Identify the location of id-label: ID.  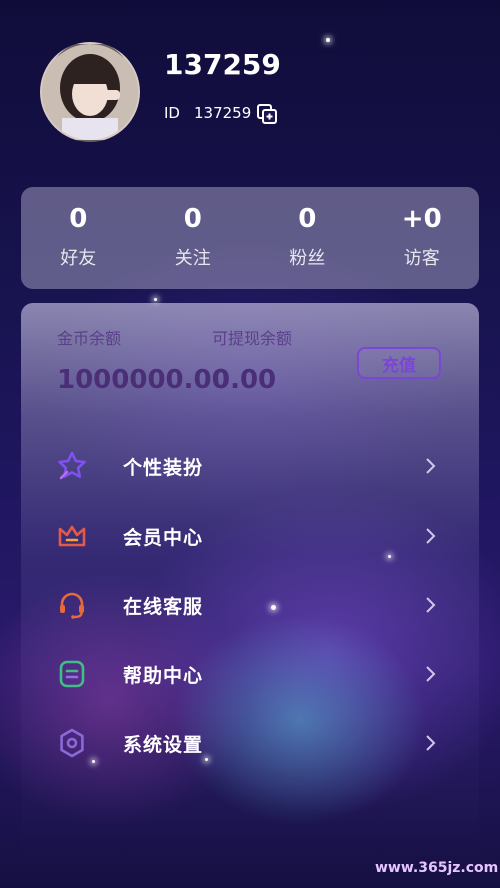
(172, 113).